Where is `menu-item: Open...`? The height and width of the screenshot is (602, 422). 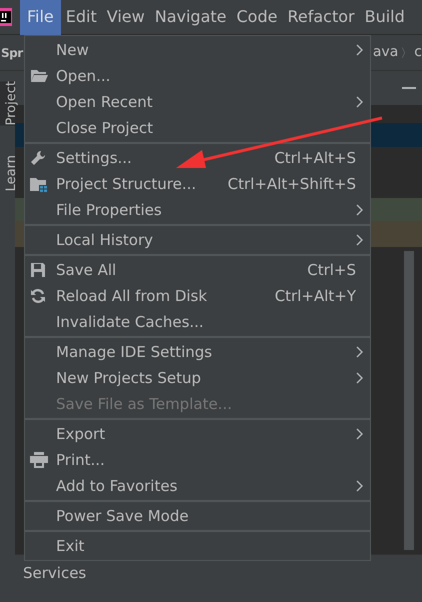
menu-item: Open... is located at coordinates (197, 76).